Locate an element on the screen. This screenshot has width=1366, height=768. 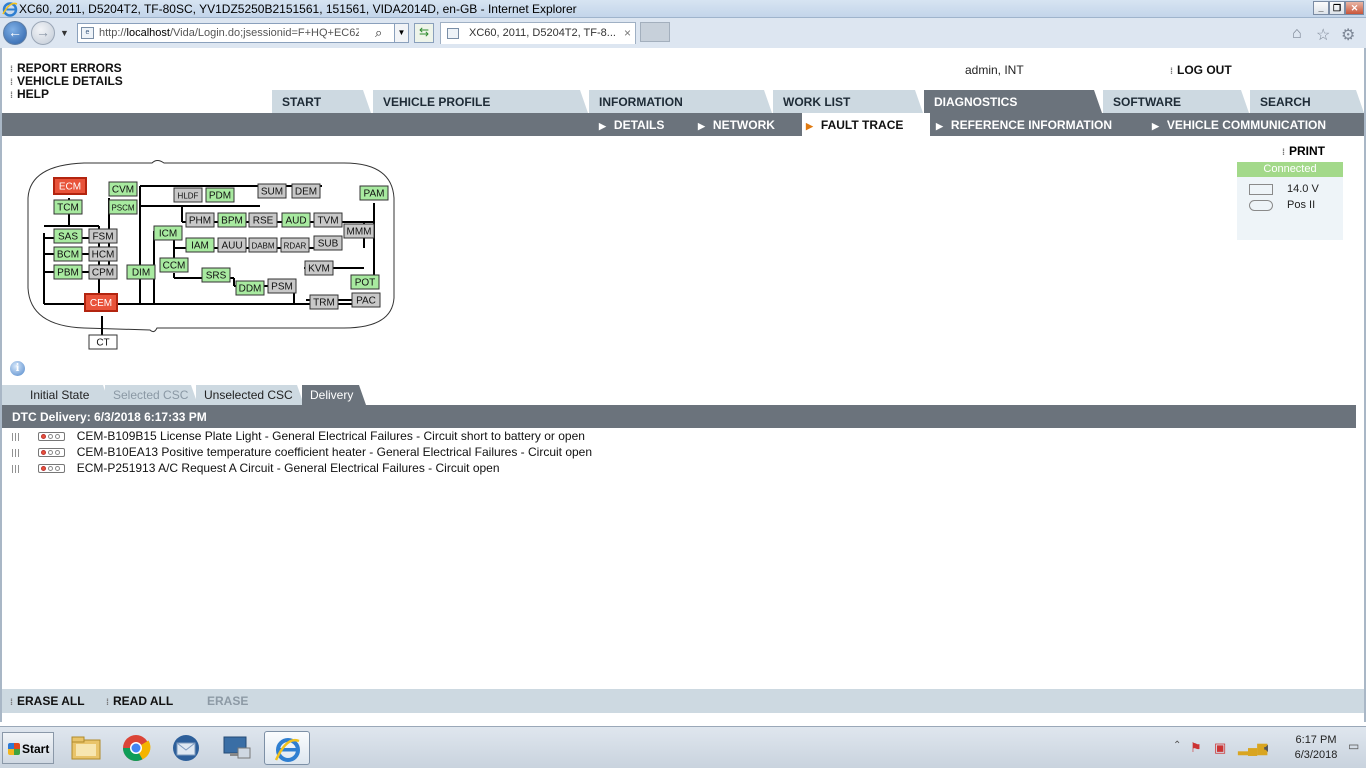
show-hidden-icons: ⌃ is located at coordinates (1177, 745).